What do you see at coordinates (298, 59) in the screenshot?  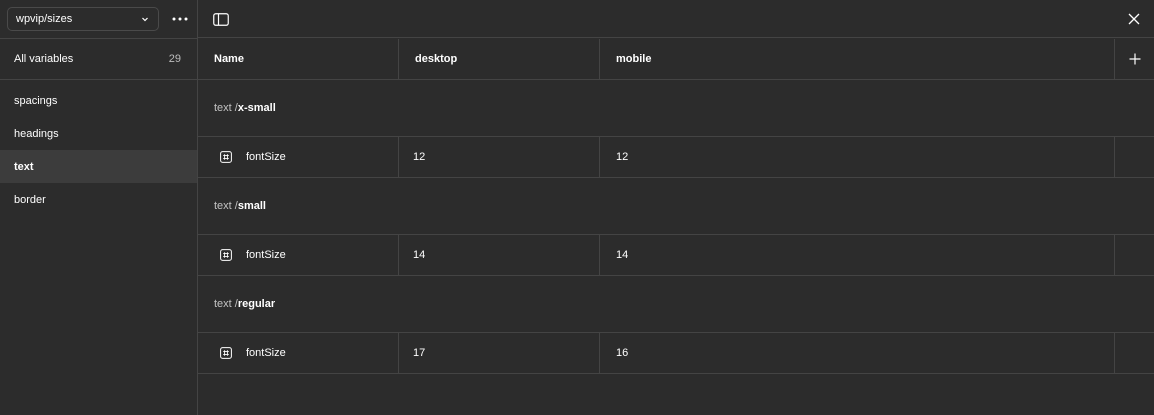 I see `column-header-name: Name` at bounding box center [298, 59].